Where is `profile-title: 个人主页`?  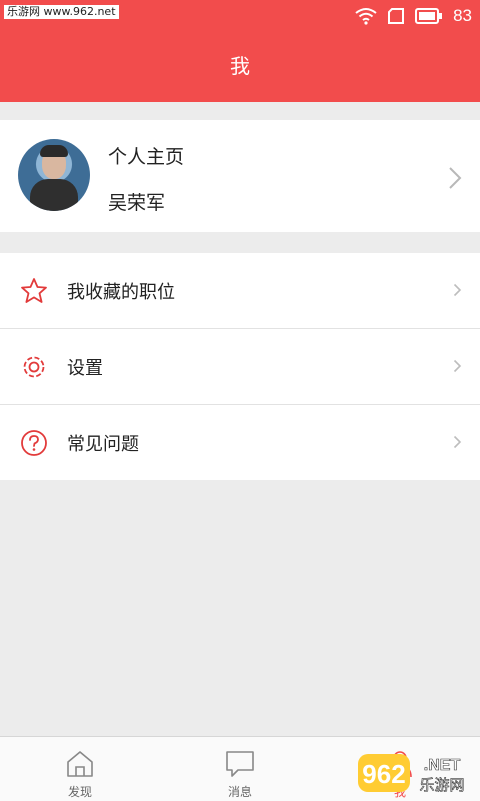
profile-title: 个人主页 is located at coordinates (146, 157).